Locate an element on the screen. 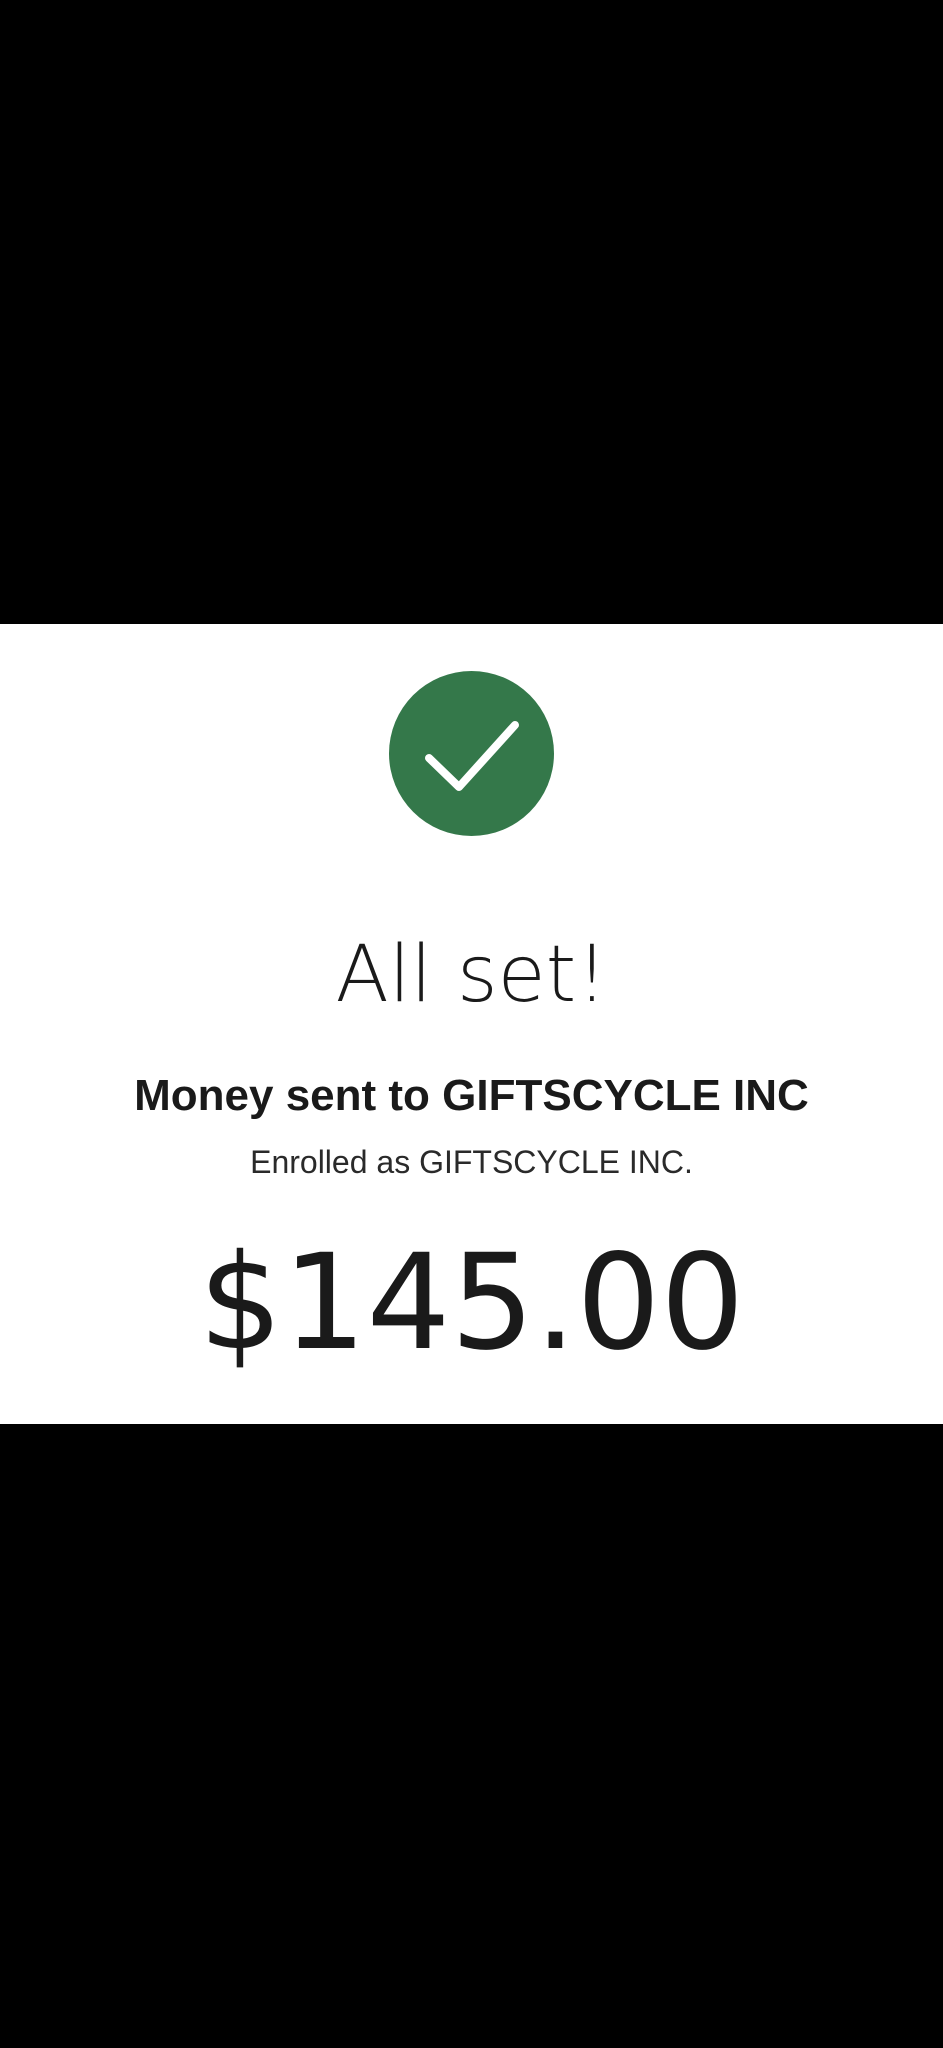  amount-sent: $145.00 is located at coordinates (471, 1303).